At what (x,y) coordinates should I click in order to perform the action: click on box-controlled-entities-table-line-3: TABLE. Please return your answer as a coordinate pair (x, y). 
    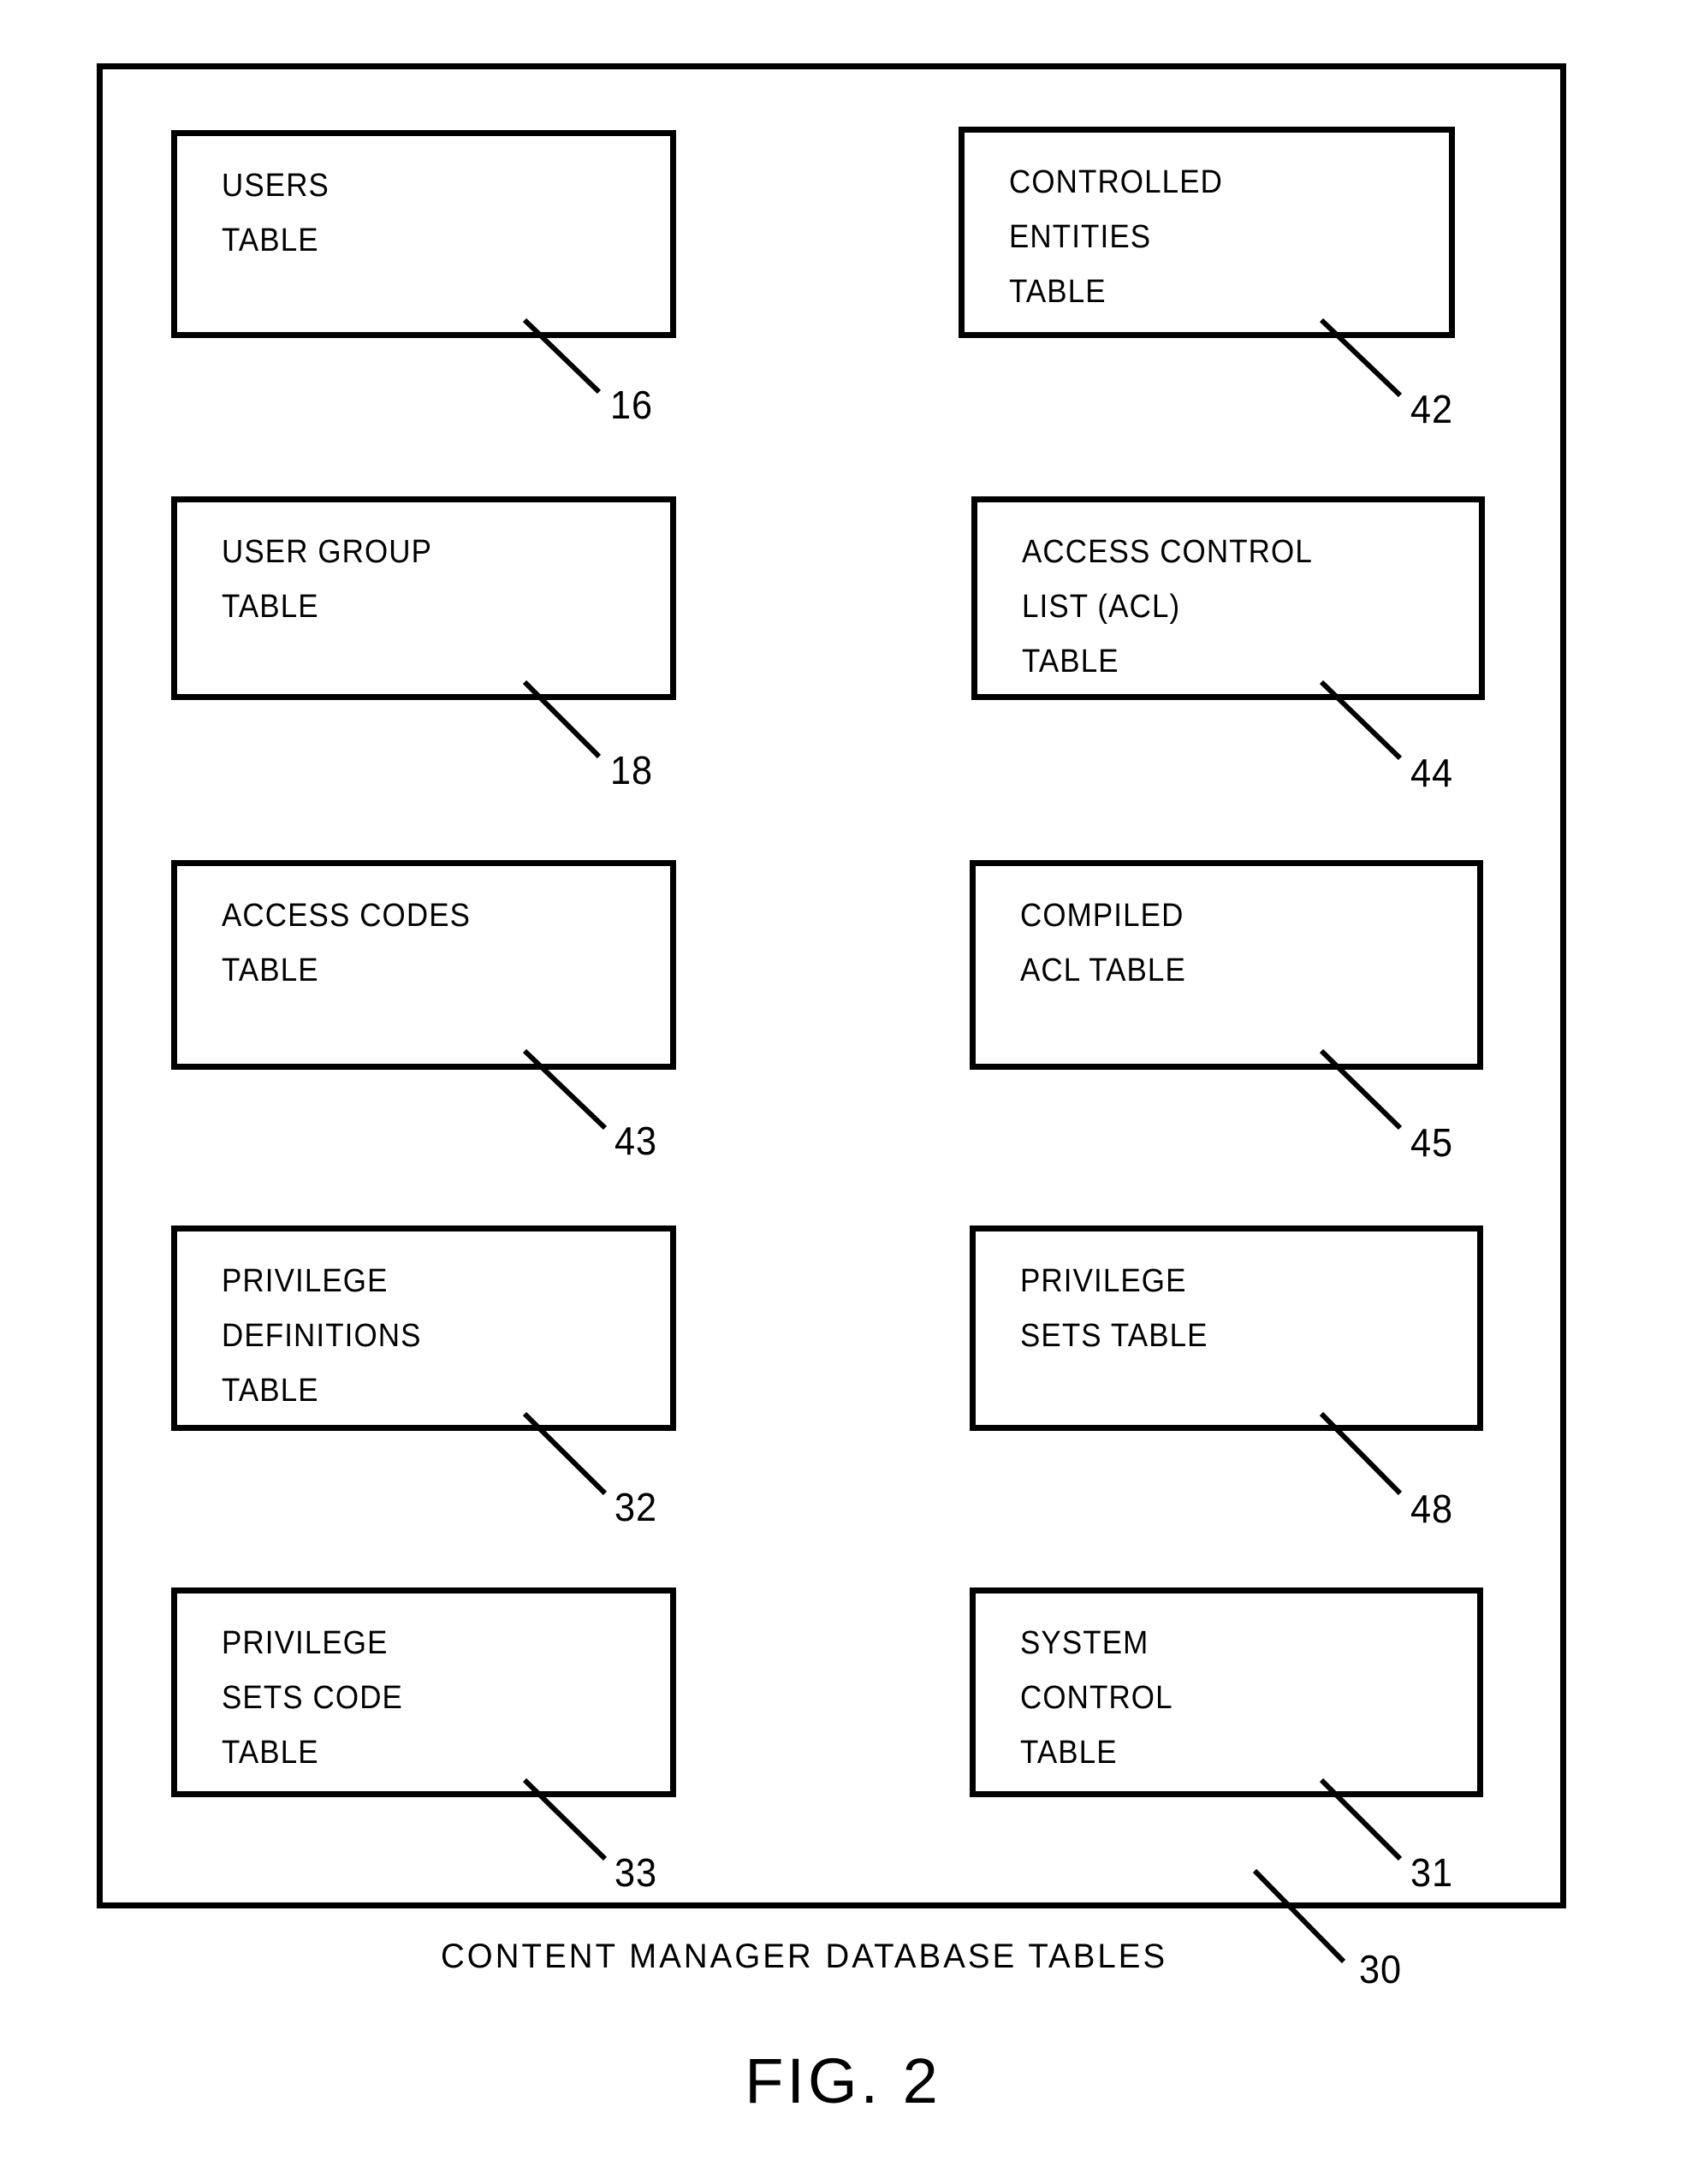
    Looking at the image, I should click on (1058, 292).